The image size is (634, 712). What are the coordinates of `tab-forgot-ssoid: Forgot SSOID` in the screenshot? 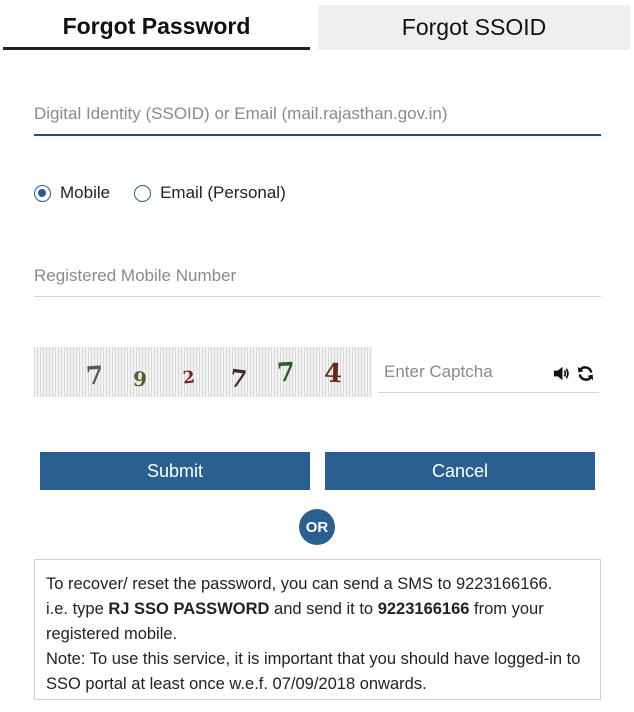 It's located at (474, 27).